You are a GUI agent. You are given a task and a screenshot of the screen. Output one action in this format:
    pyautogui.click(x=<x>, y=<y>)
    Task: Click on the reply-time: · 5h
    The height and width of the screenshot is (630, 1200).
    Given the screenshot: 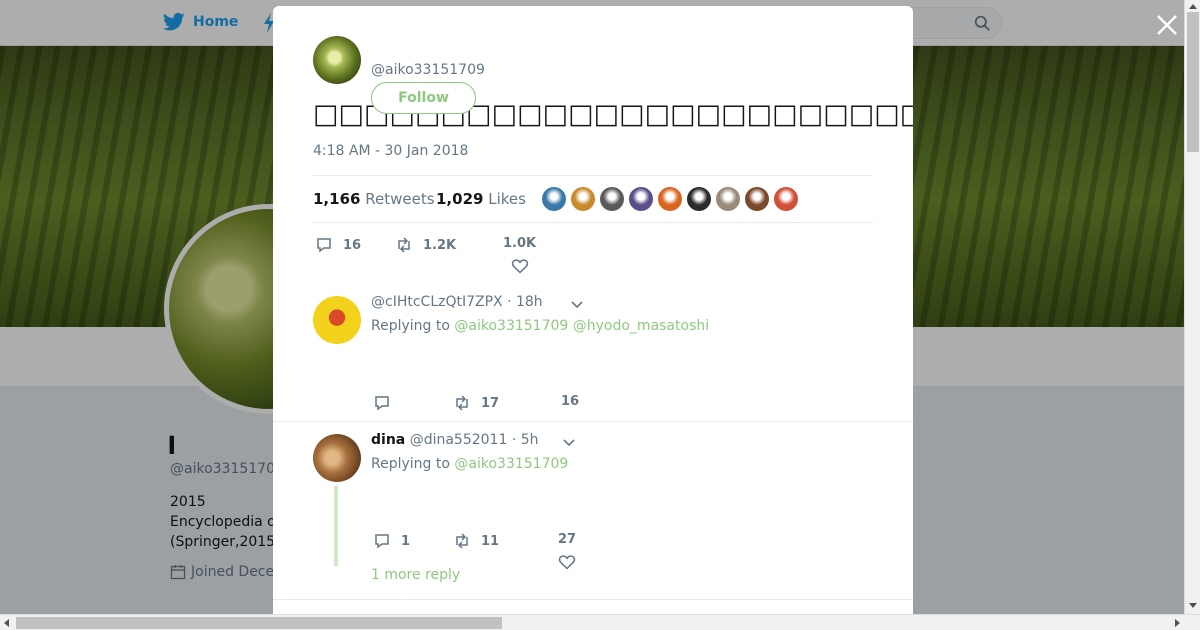 What is the action you would take?
    pyautogui.click(x=525, y=440)
    